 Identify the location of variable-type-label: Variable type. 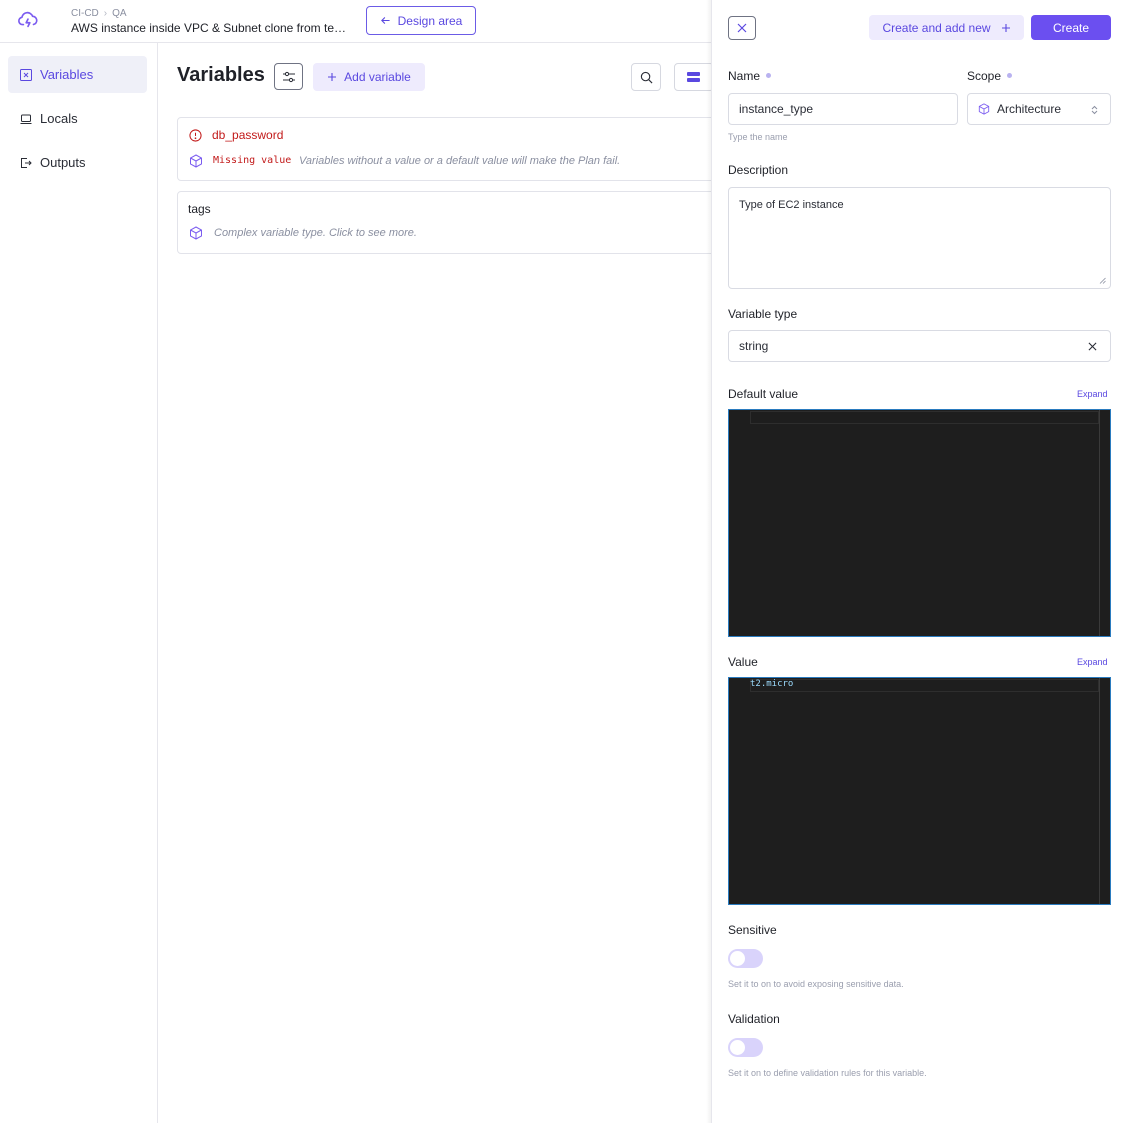
(763, 314).